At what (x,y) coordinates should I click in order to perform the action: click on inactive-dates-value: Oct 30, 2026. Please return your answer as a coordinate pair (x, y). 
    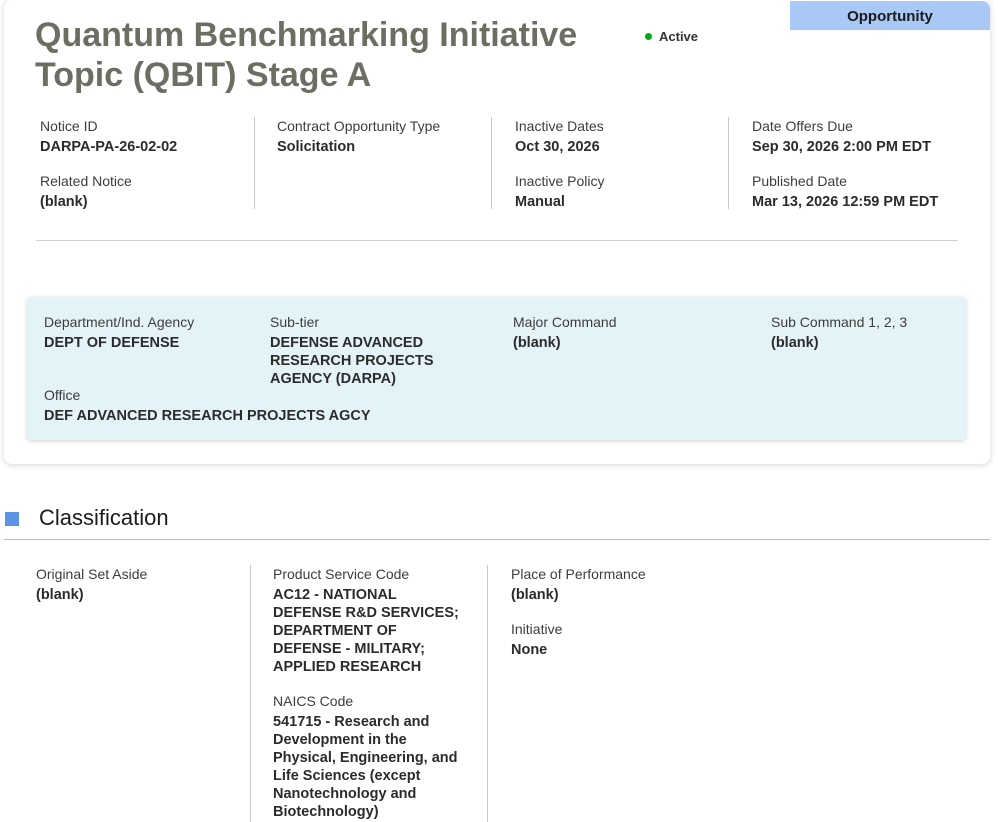
    Looking at the image, I should click on (557, 147).